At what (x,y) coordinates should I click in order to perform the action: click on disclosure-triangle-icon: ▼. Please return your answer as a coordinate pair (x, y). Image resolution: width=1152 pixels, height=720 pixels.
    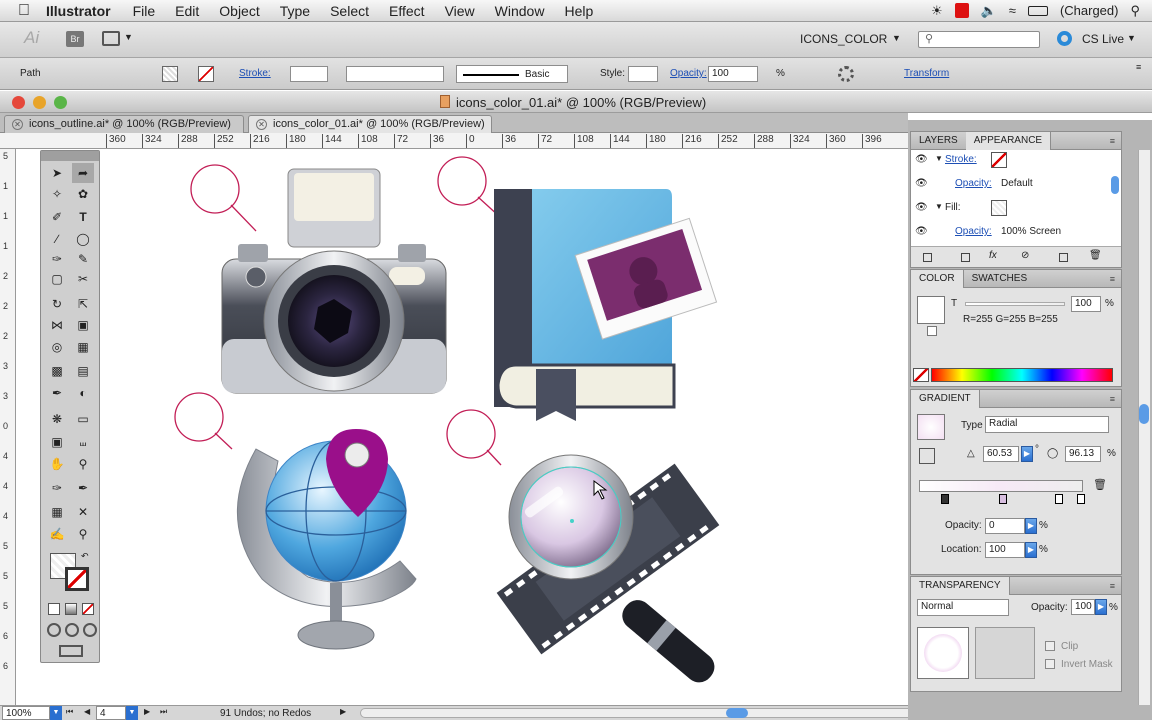
    Looking at the image, I should click on (939, 206).